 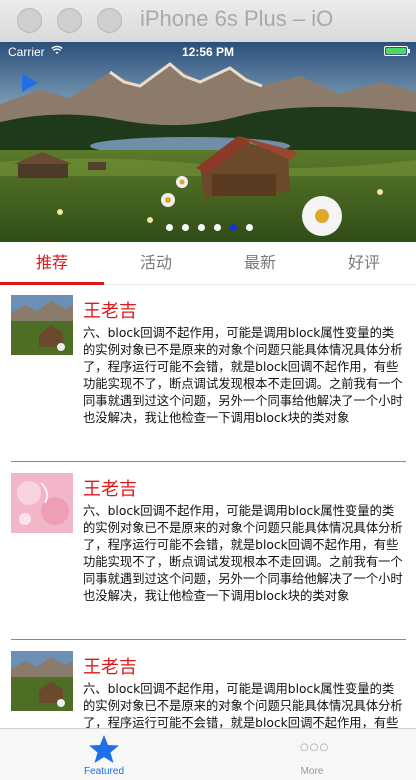 I want to click on page-dot-active, so click(x=233, y=227).